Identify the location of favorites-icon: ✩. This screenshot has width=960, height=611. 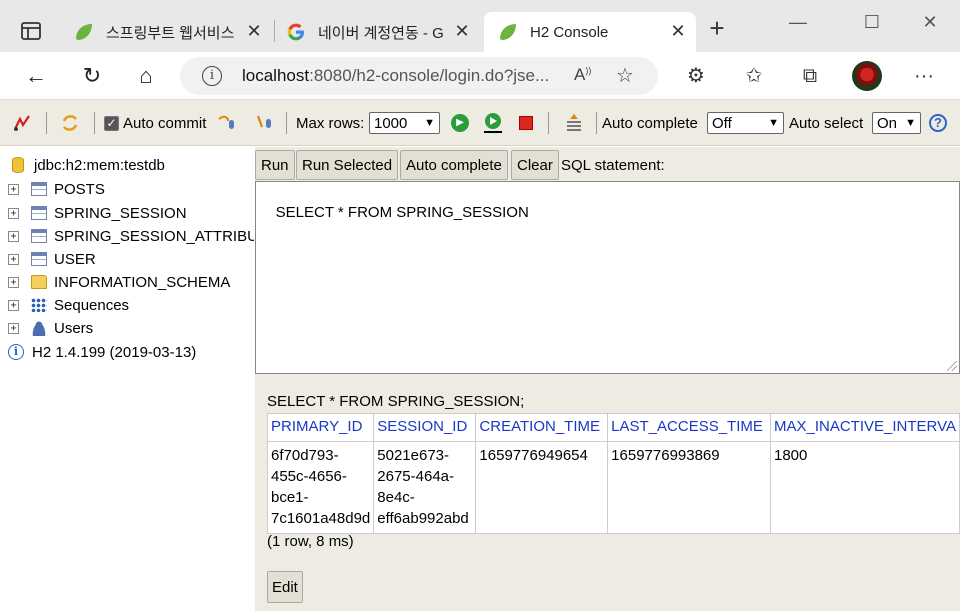
(754, 76).